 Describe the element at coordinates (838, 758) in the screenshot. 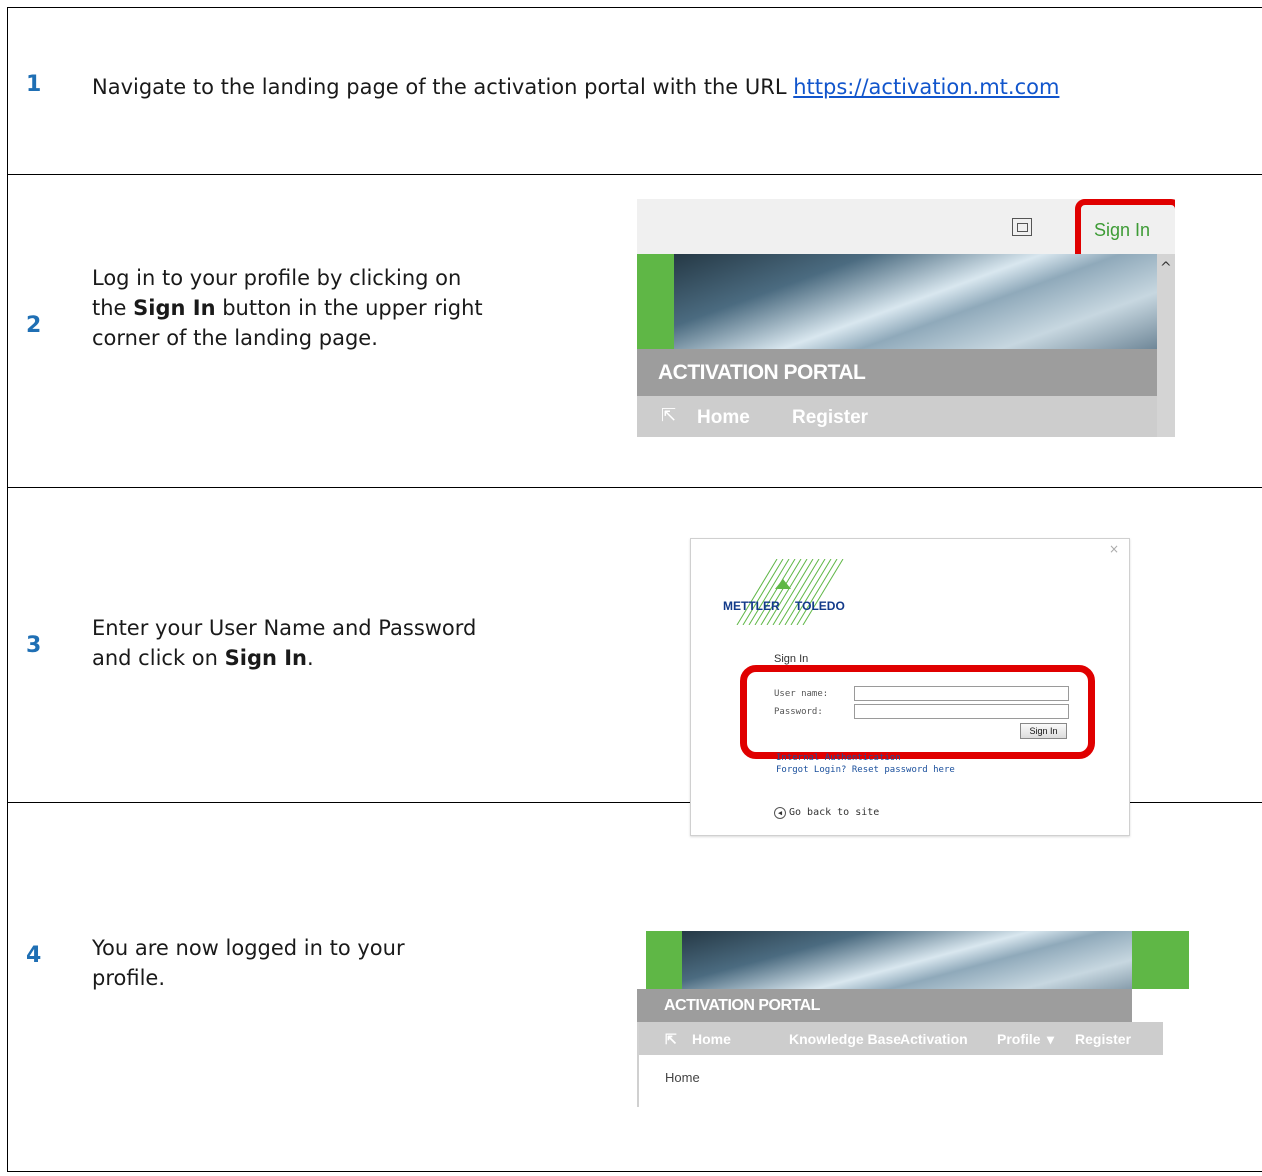

I see `internal-auth-link: Internal Authentication` at that location.